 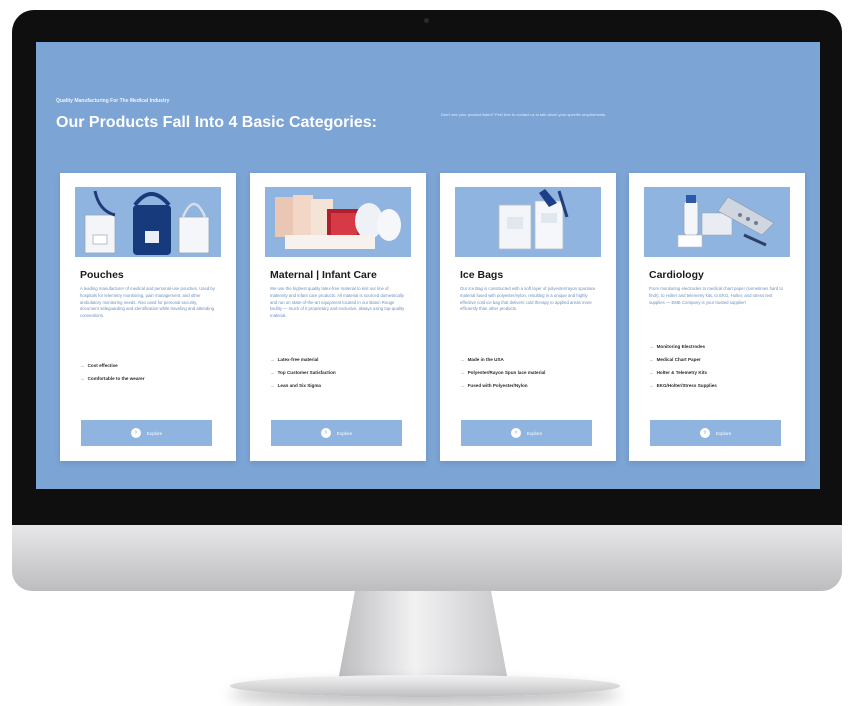 I want to click on feature-item: → Lean and Six Sigma, so click(x=295, y=385).